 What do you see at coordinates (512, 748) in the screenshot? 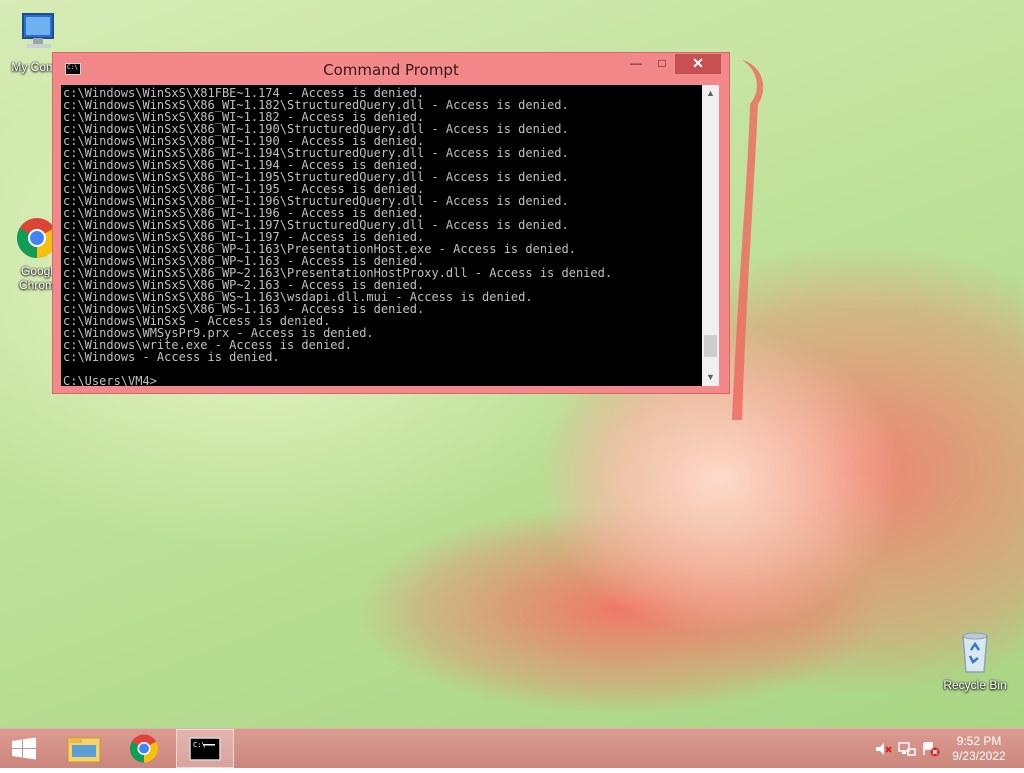
I see `taskbar: C:\ 9:52 PM 9/23/2022` at bounding box center [512, 748].